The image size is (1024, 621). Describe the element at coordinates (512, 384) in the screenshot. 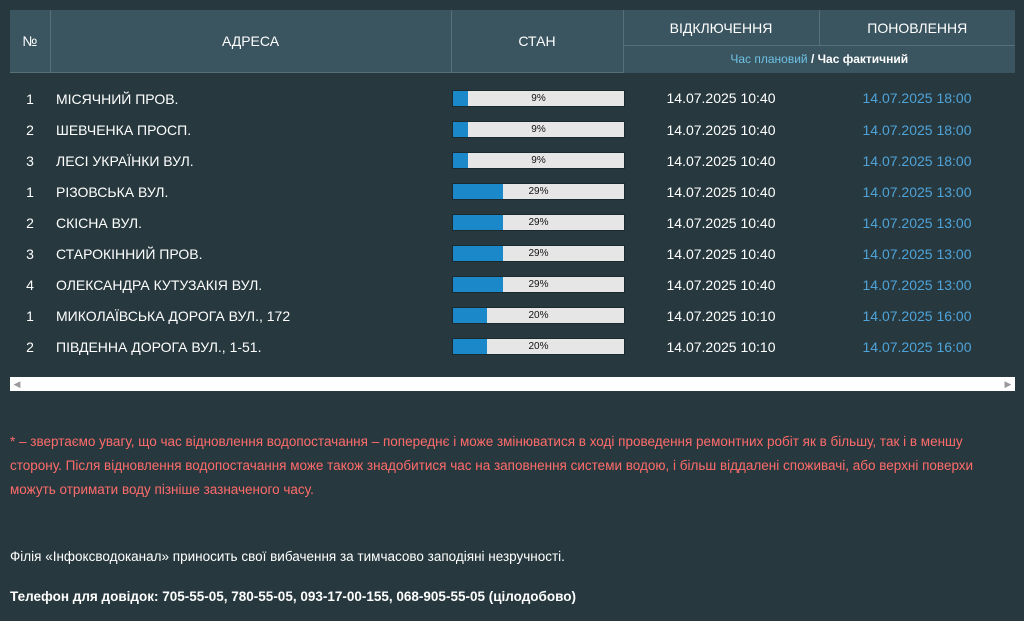

I see `horizontal-scrollbar: ◀ ▶` at that location.